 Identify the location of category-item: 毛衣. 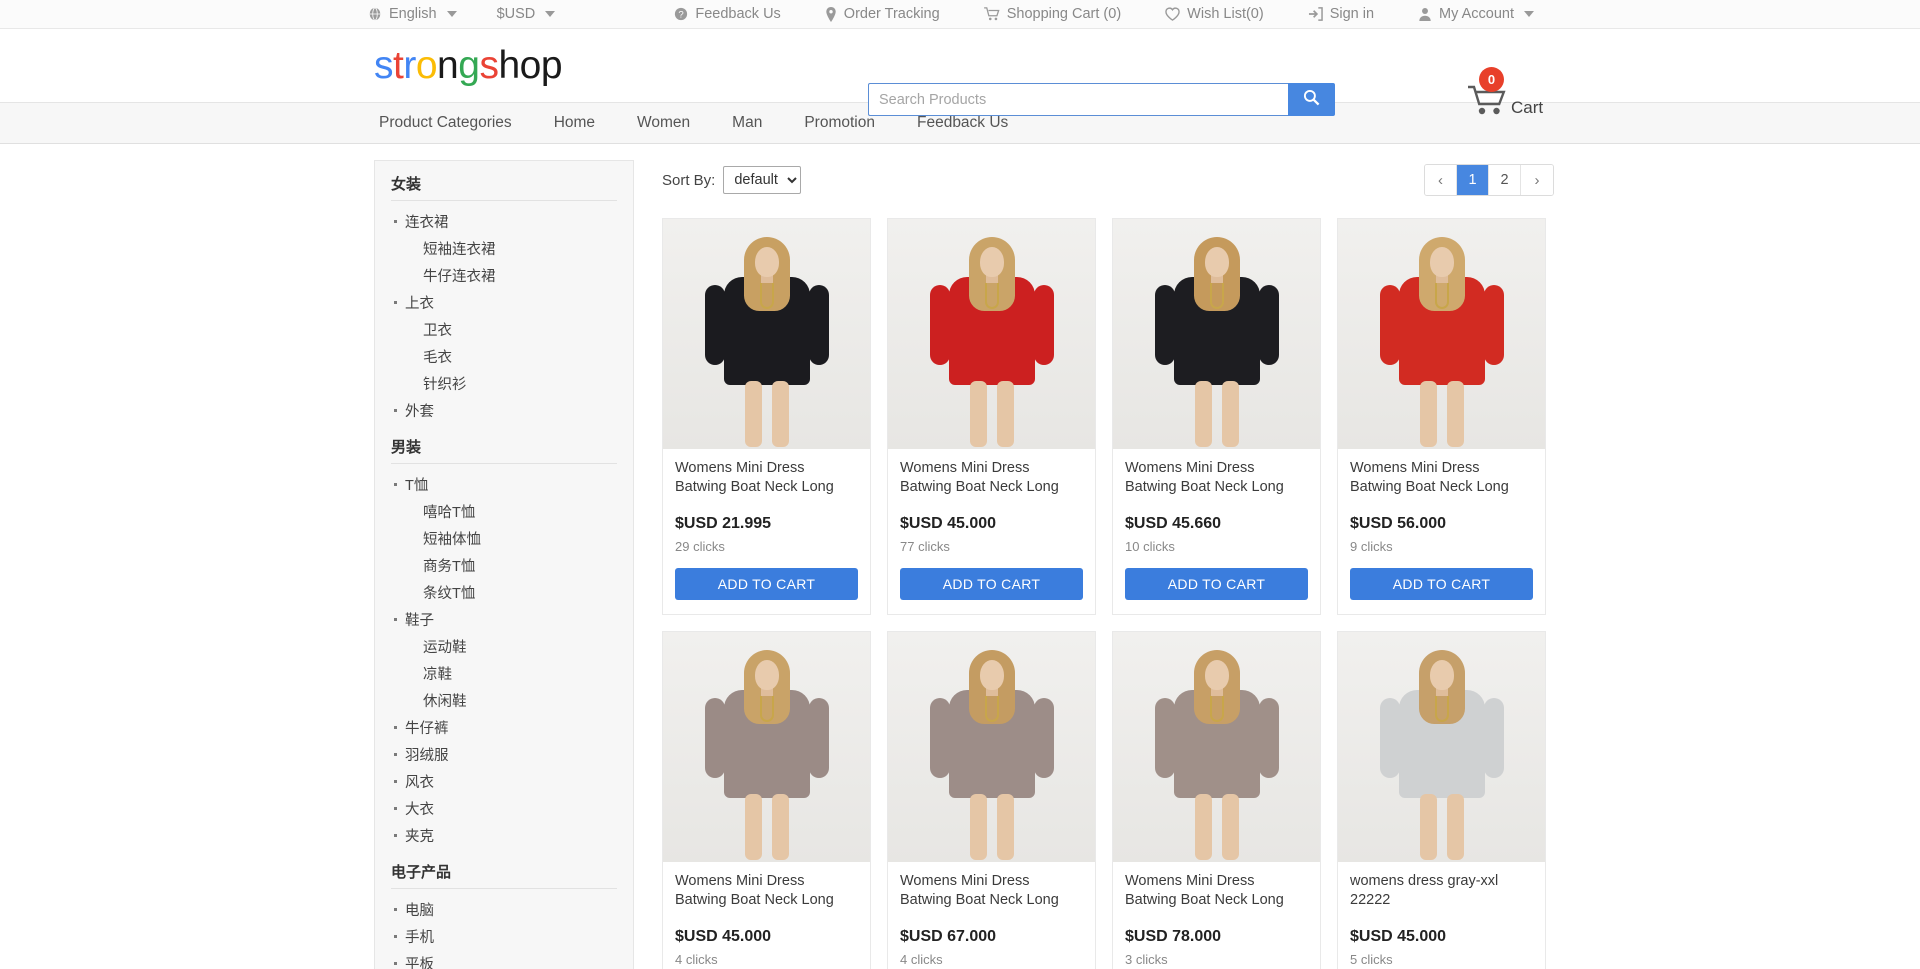
(504, 356).